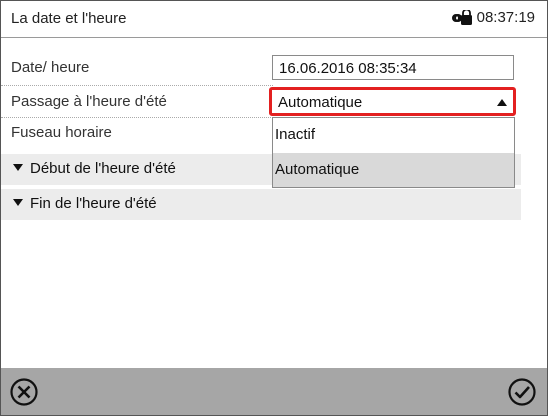 The image size is (548, 416). I want to click on timezone-label: Fuseau horaire, so click(61, 132).